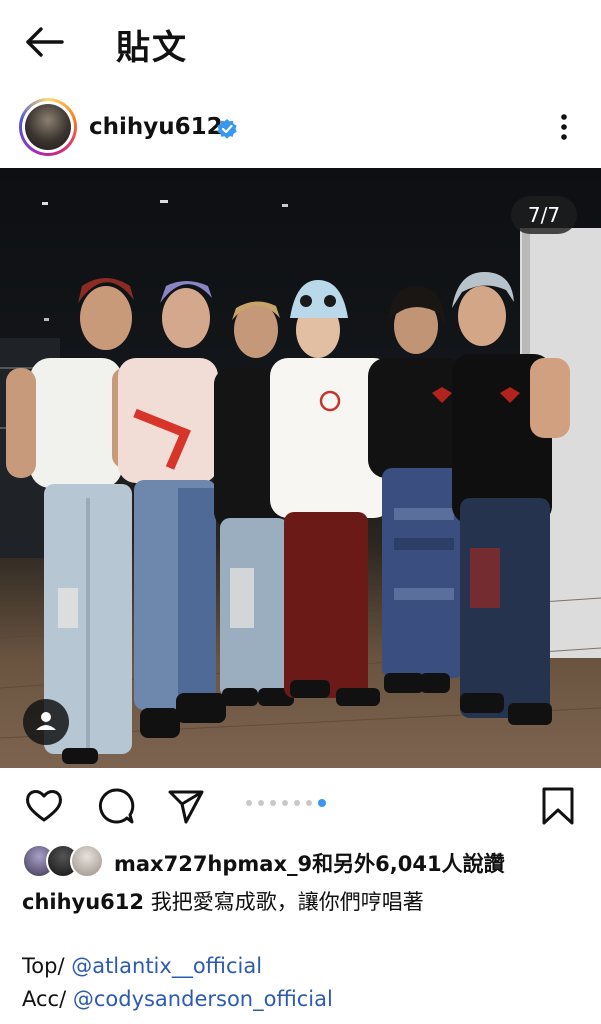 This screenshot has height=1024, width=601. What do you see at coordinates (564, 127) in the screenshot?
I see `more-options-icon` at bounding box center [564, 127].